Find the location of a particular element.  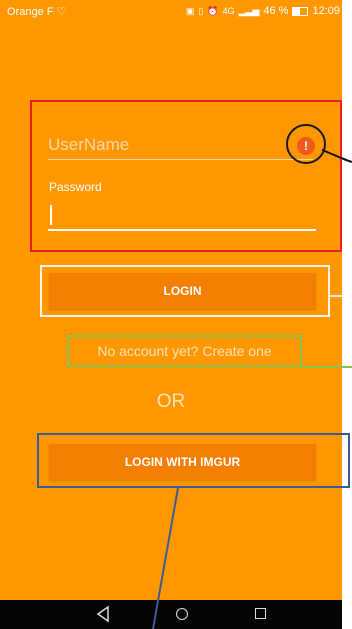

carrier-name: Orange F is located at coordinates (30, 11).